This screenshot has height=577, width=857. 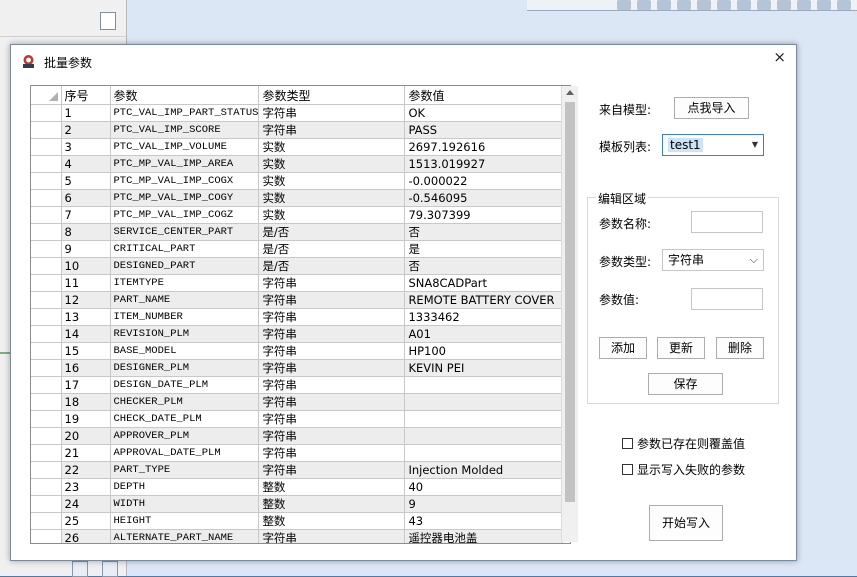 I want to click on cell-value: HP100, so click(x=484, y=351).